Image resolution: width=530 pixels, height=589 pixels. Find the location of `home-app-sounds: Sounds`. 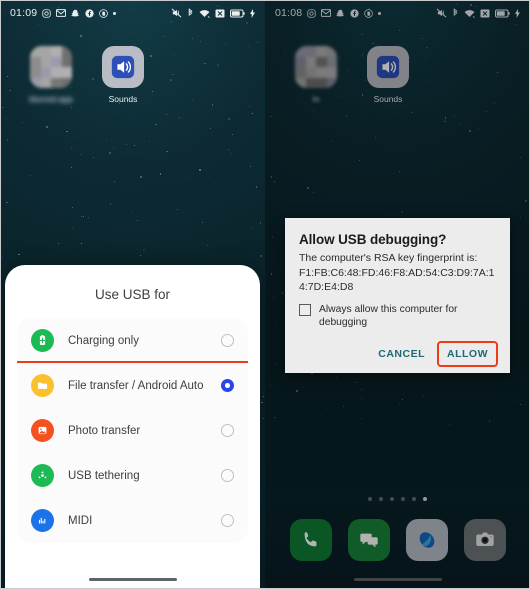

home-app-sounds: Sounds is located at coordinates (123, 75).